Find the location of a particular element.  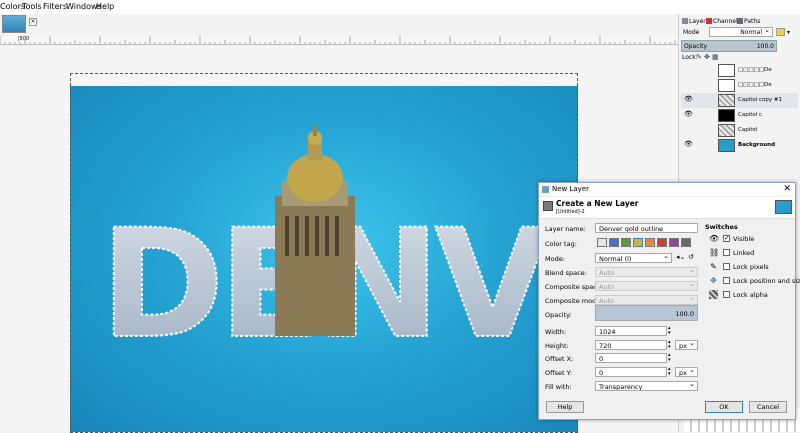

opacity-field-label: Opacity: is located at coordinates (558, 315).